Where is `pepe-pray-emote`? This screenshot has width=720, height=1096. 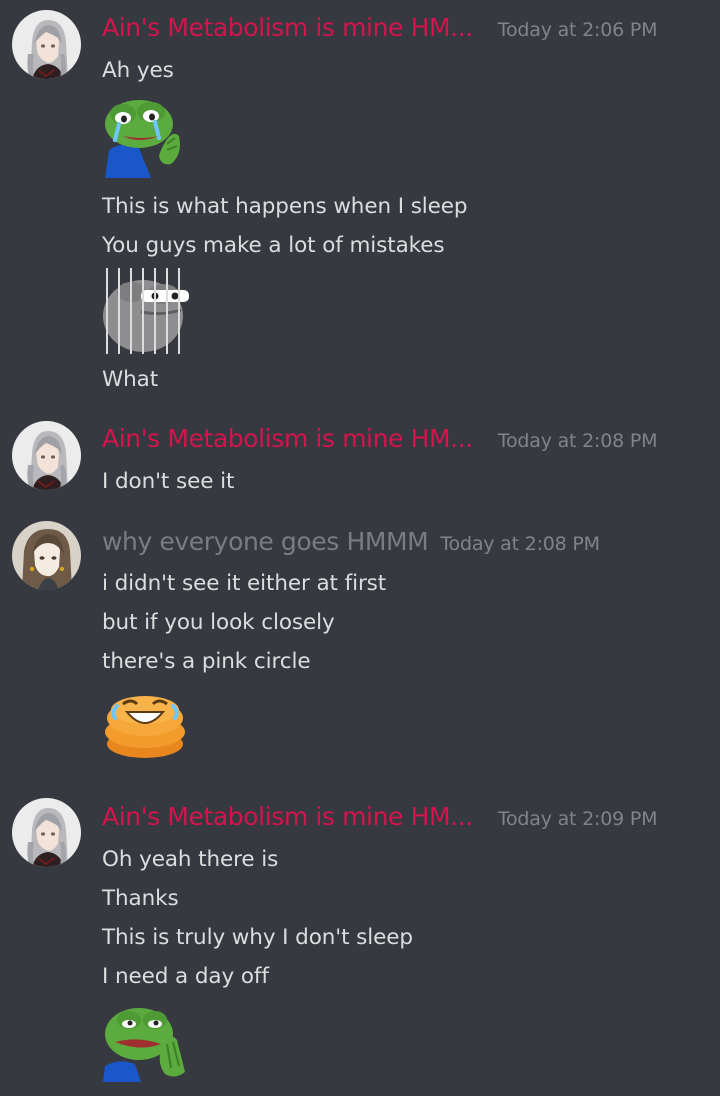
pepe-pray-emote is located at coordinates (145, 1043).